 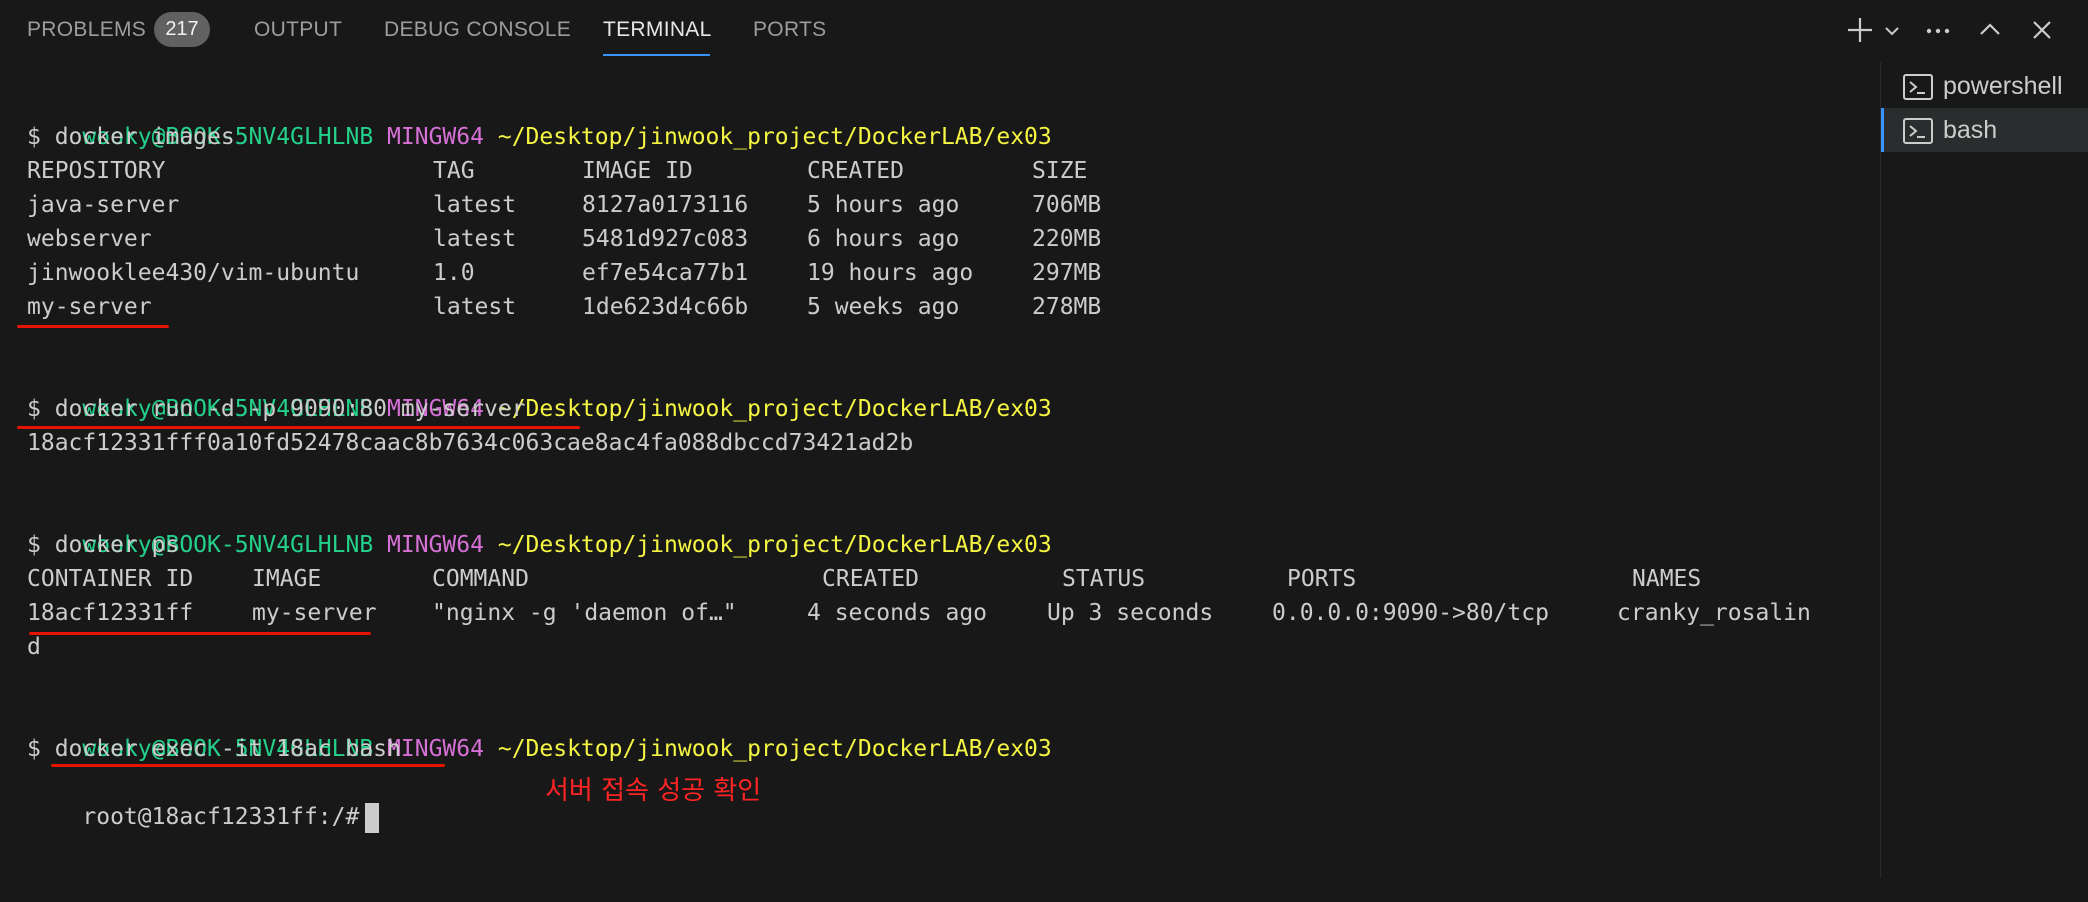 I want to click on tab-problems: PROBLEMS, so click(x=86, y=30).